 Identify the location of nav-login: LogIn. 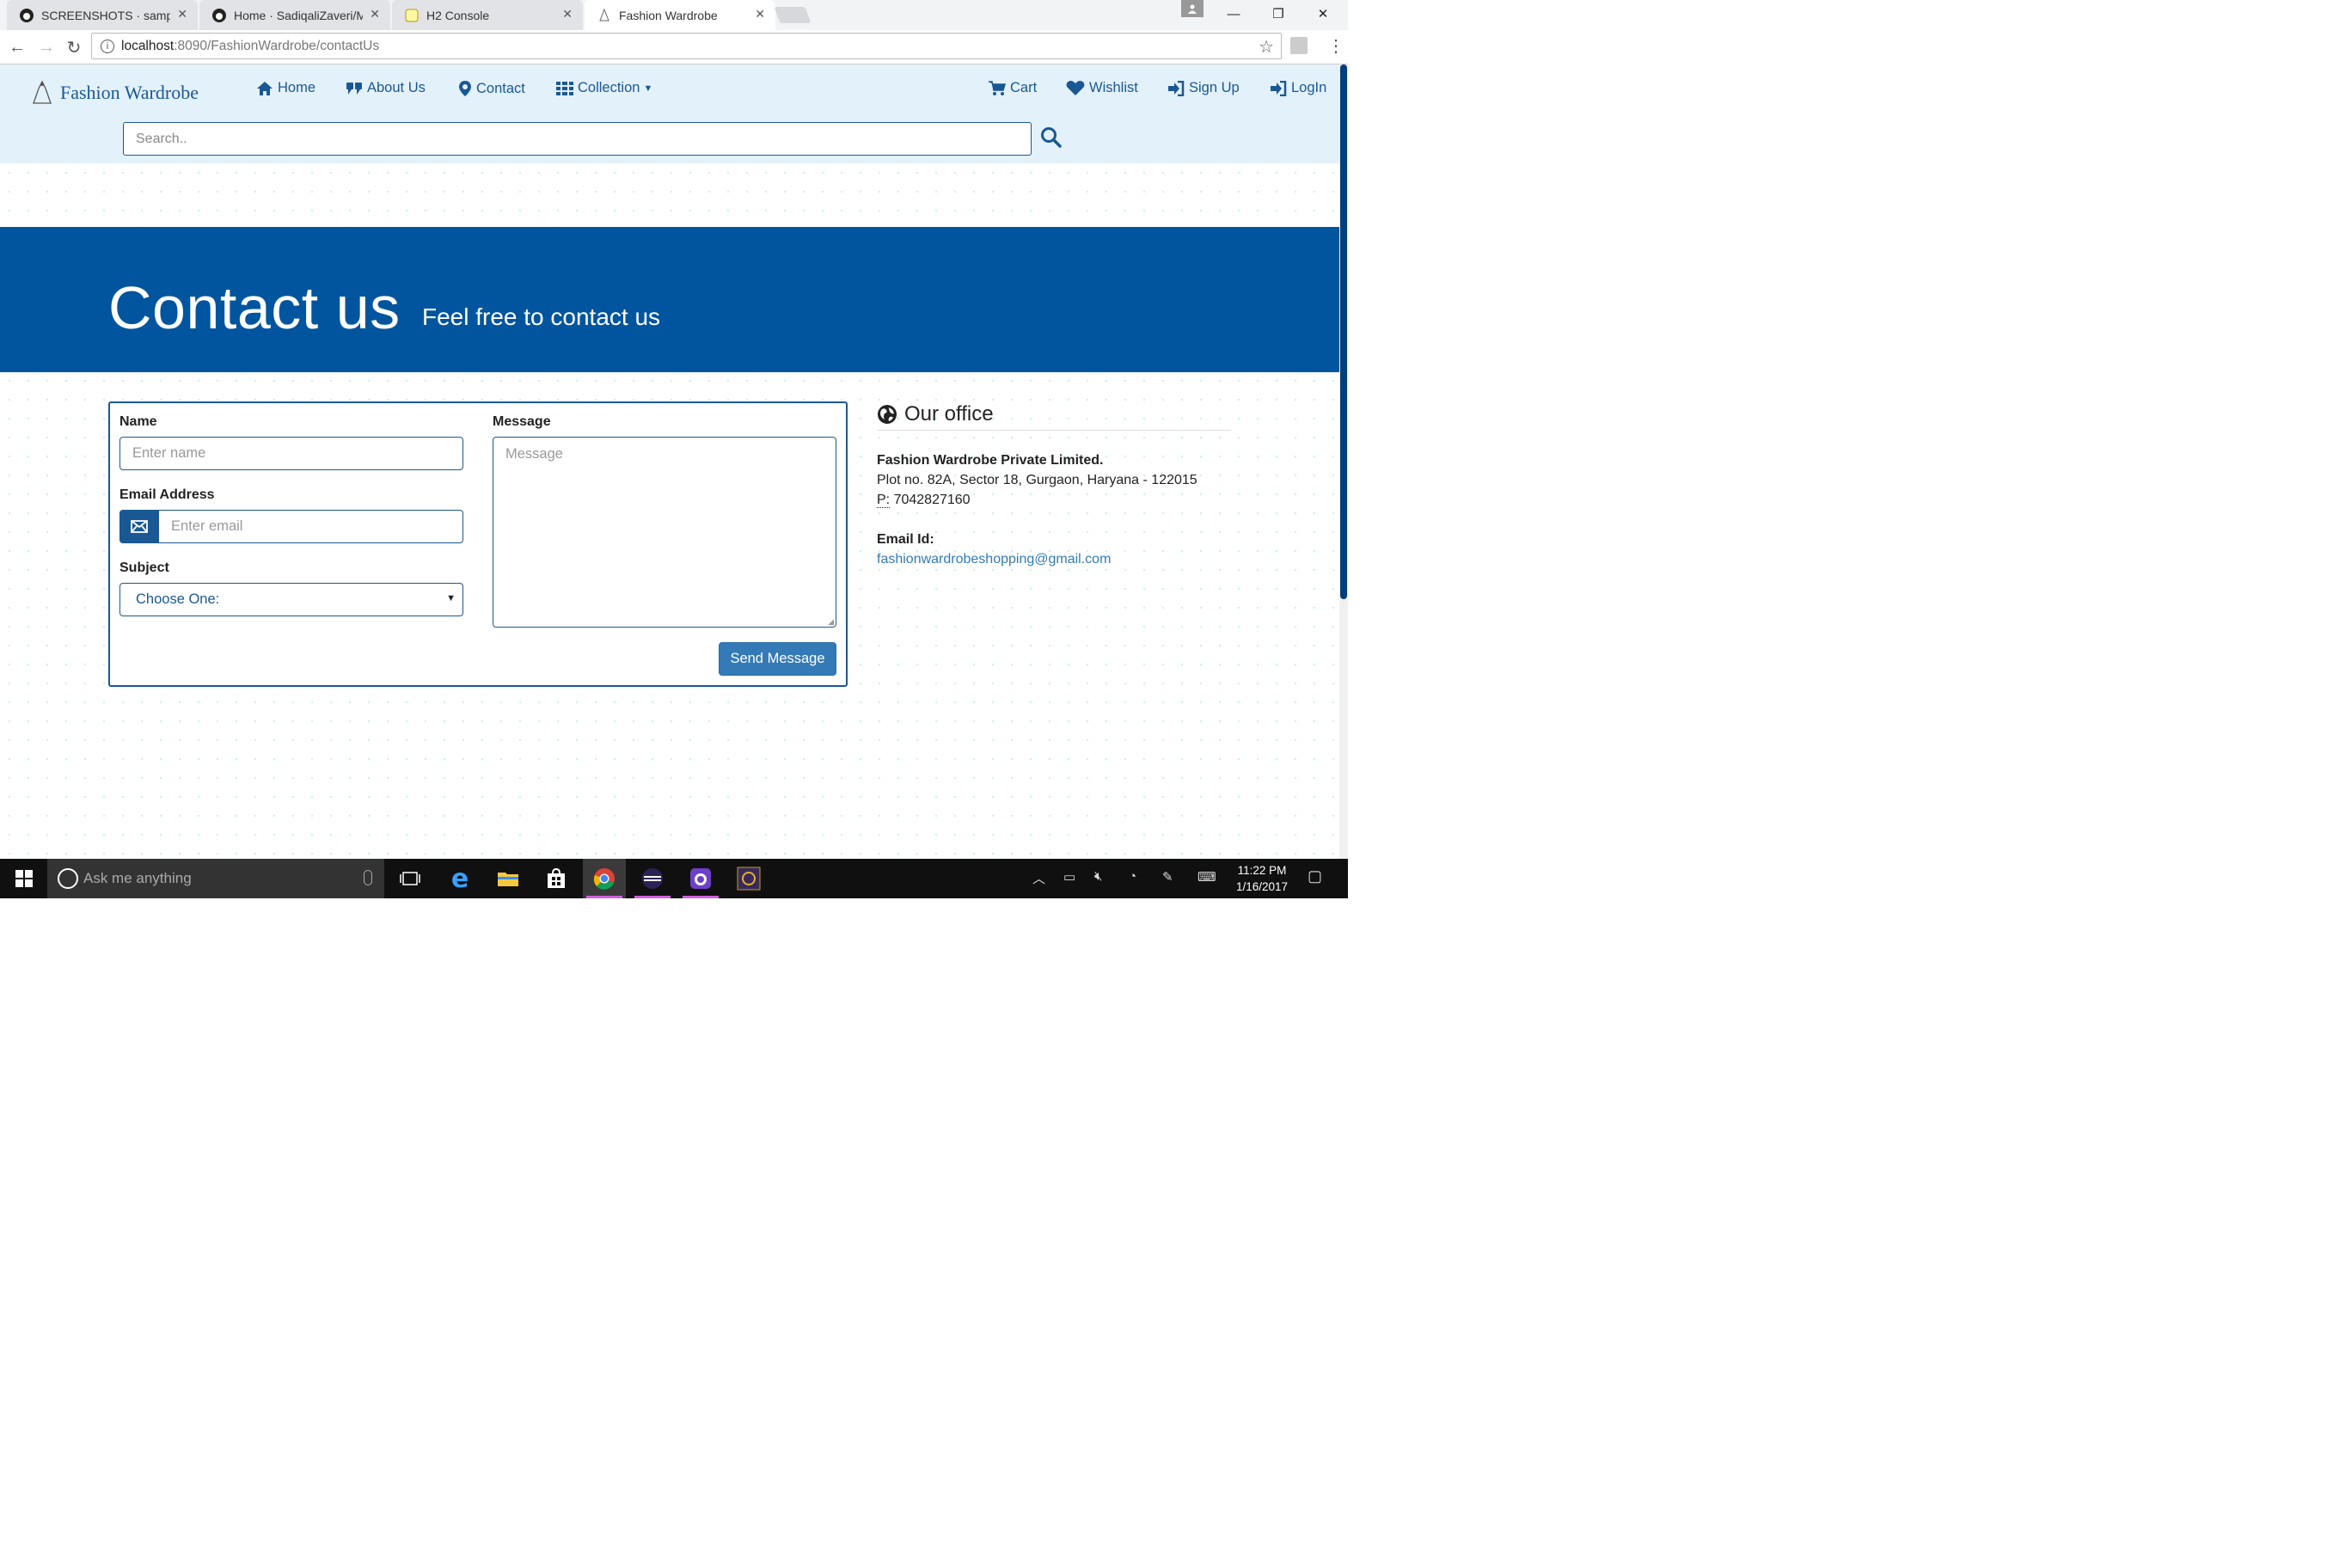
(1298, 88).